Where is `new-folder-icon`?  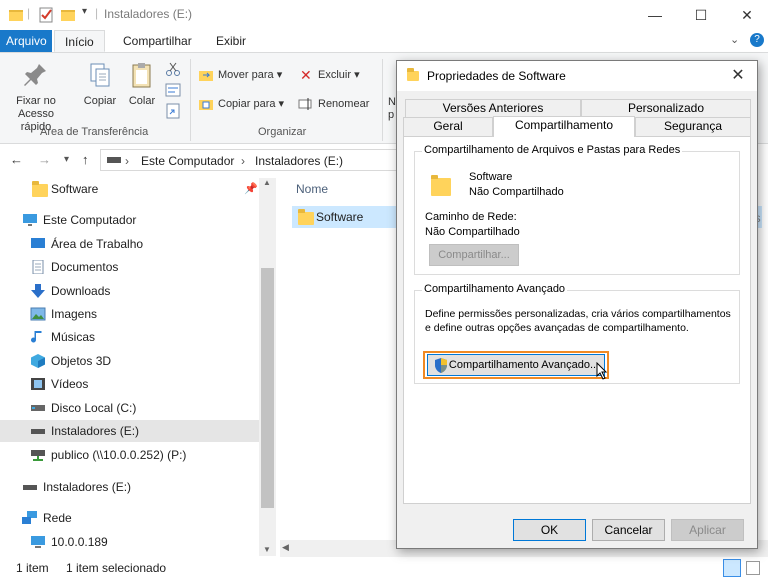
new-folder-icon is located at coordinates (68, 15).